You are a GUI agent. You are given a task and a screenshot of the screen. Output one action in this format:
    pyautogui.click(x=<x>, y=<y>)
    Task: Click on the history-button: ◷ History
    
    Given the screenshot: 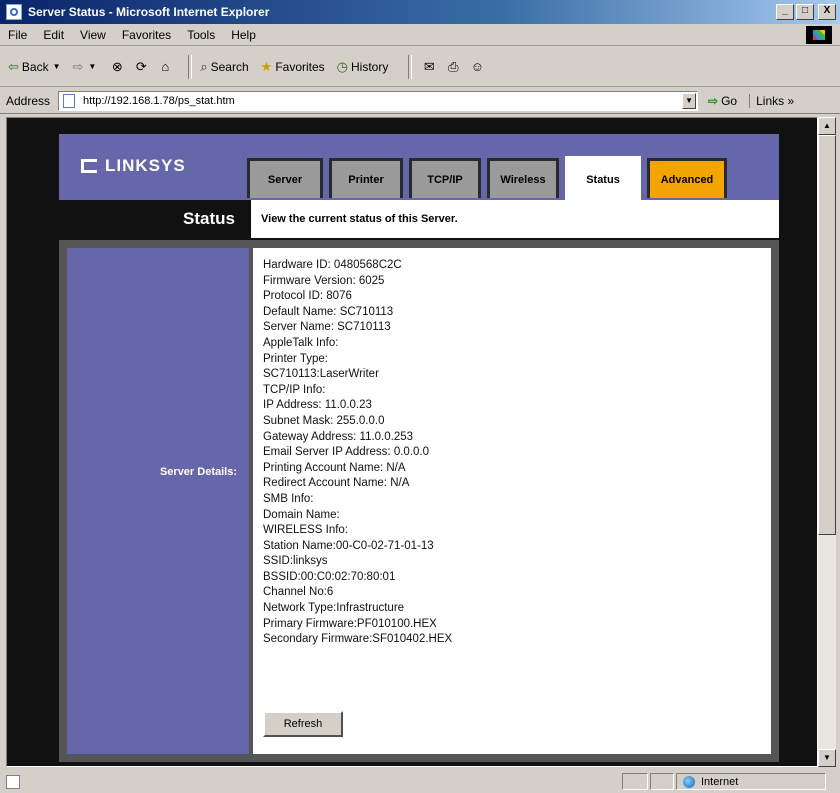 What is the action you would take?
    pyautogui.click(x=363, y=67)
    